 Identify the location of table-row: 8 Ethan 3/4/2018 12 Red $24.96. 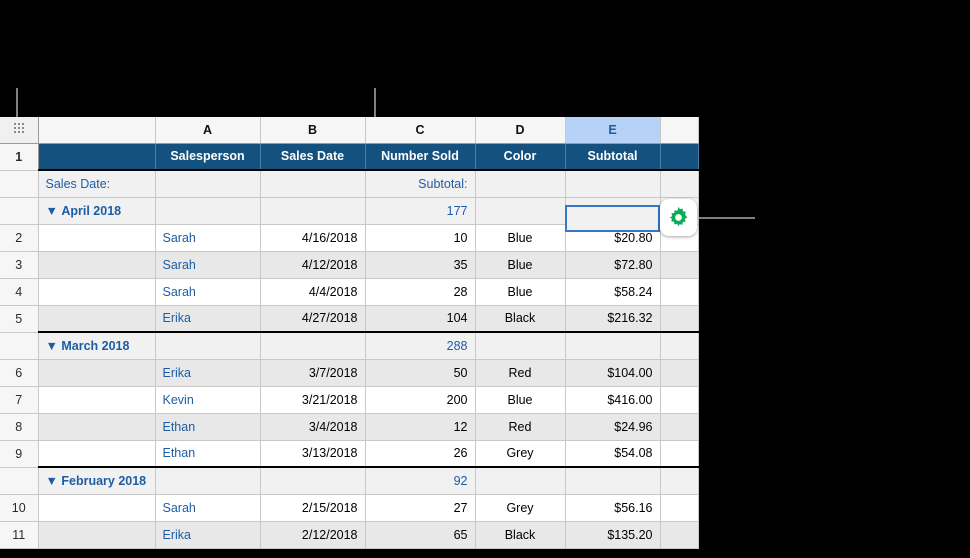
(349, 427).